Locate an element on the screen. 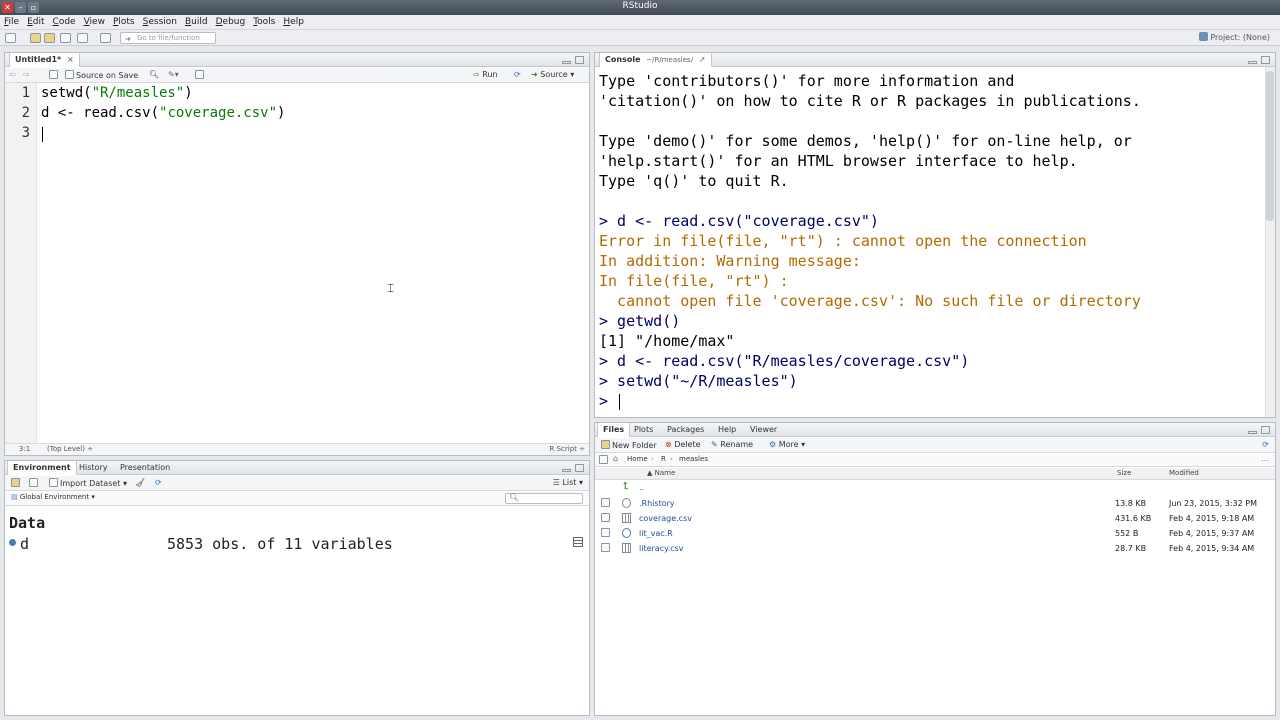 The height and width of the screenshot is (720, 1280). source-on-save-checkbox: Source on Save is located at coordinates (101, 75).